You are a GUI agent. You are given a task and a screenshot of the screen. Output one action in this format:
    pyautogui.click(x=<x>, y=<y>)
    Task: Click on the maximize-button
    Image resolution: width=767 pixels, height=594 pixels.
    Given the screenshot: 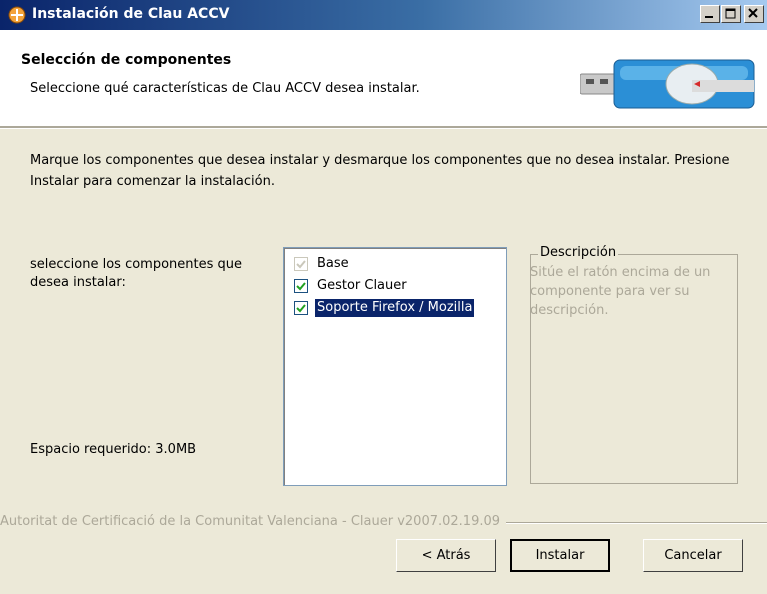 What is the action you would take?
    pyautogui.click(x=731, y=14)
    